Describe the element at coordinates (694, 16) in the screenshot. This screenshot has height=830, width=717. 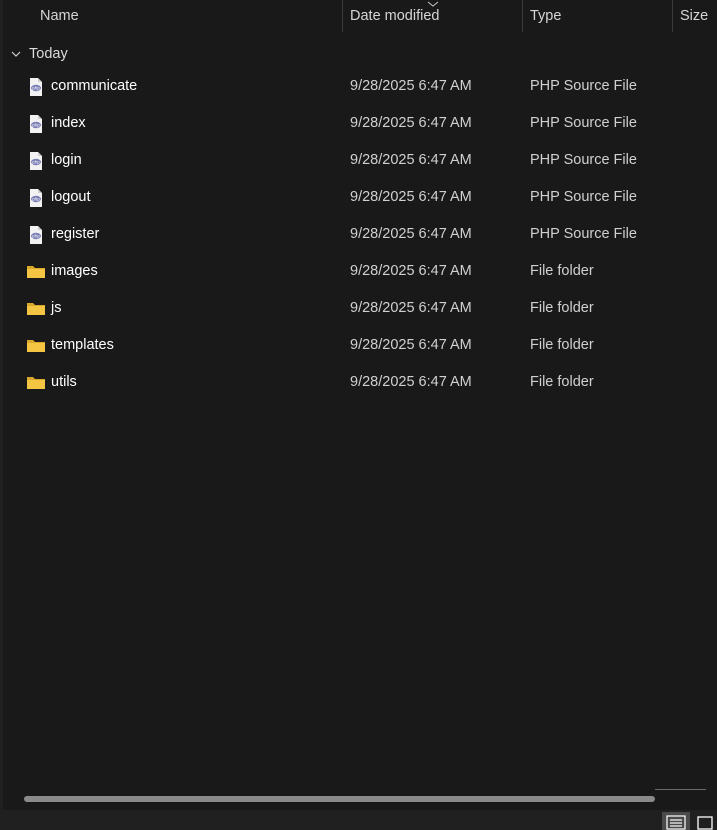
I see `column-header-size-label: Size` at that location.